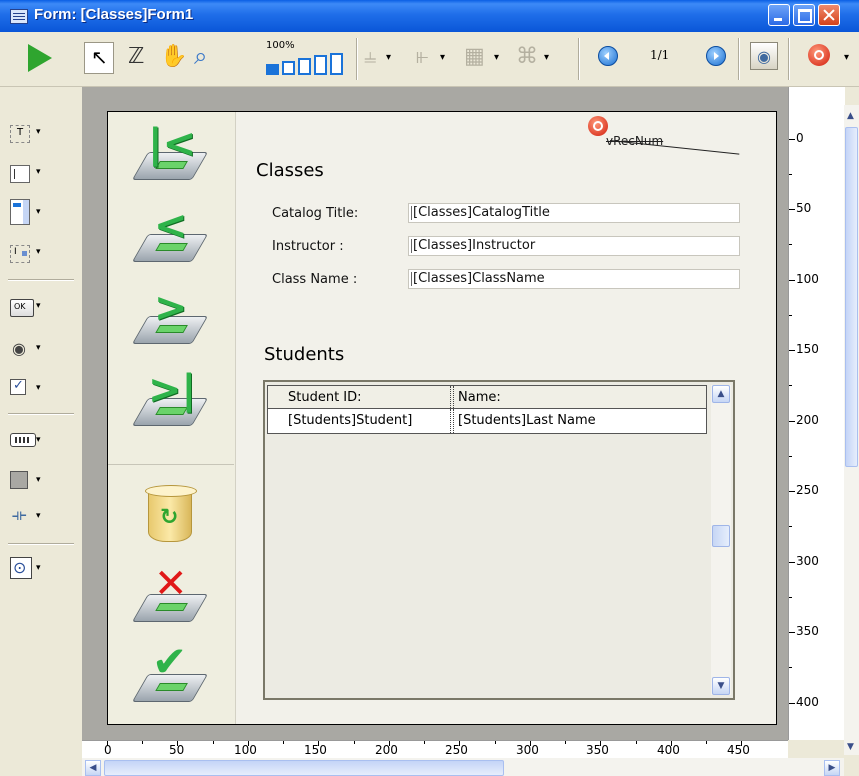 Image resolution: width=859 pixels, height=776 pixels. What do you see at coordinates (832, 768) in the screenshot?
I see `scroll-right-icon: ▶` at bounding box center [832, 768].